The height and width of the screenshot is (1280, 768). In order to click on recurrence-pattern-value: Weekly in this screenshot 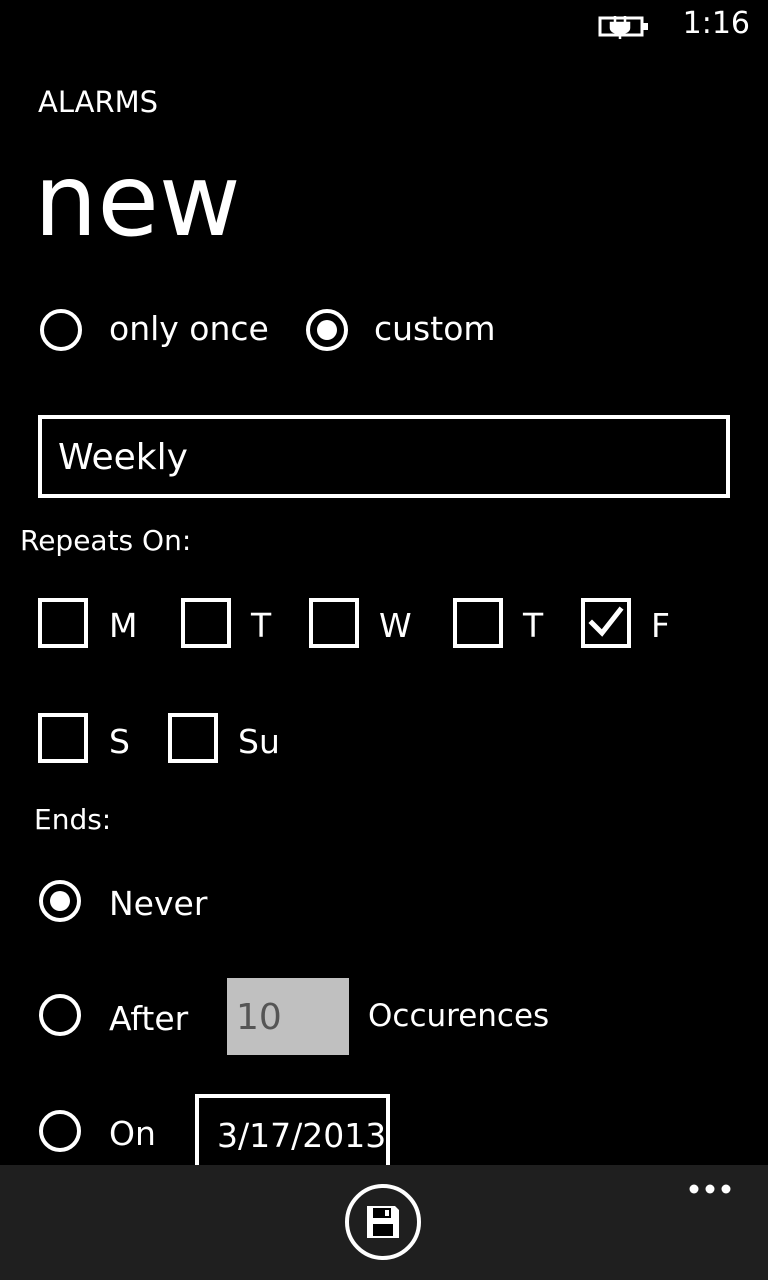, I will do `click(123, 457)`.